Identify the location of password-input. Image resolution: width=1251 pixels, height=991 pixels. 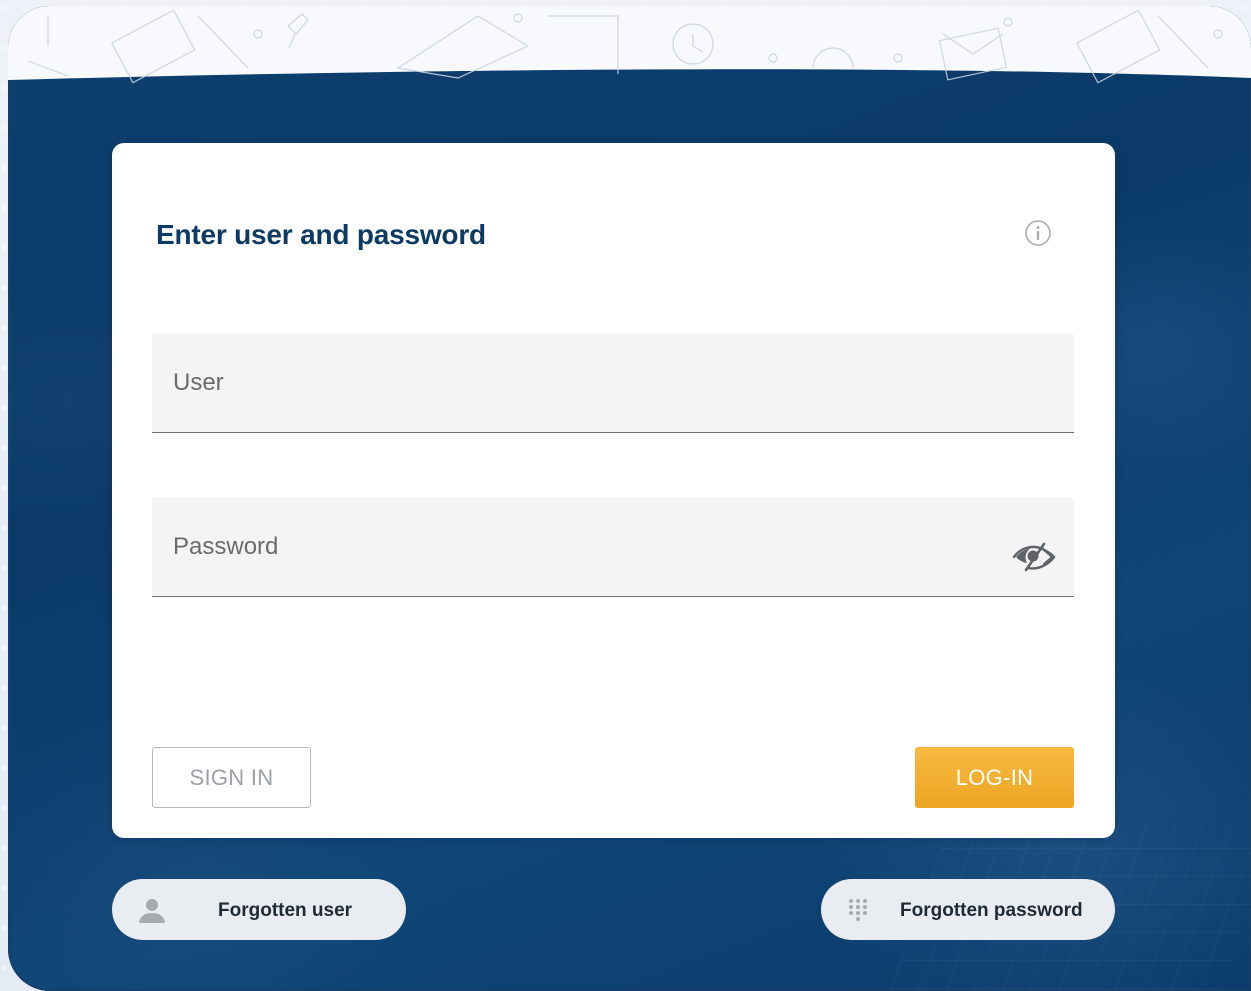
(584, 569).